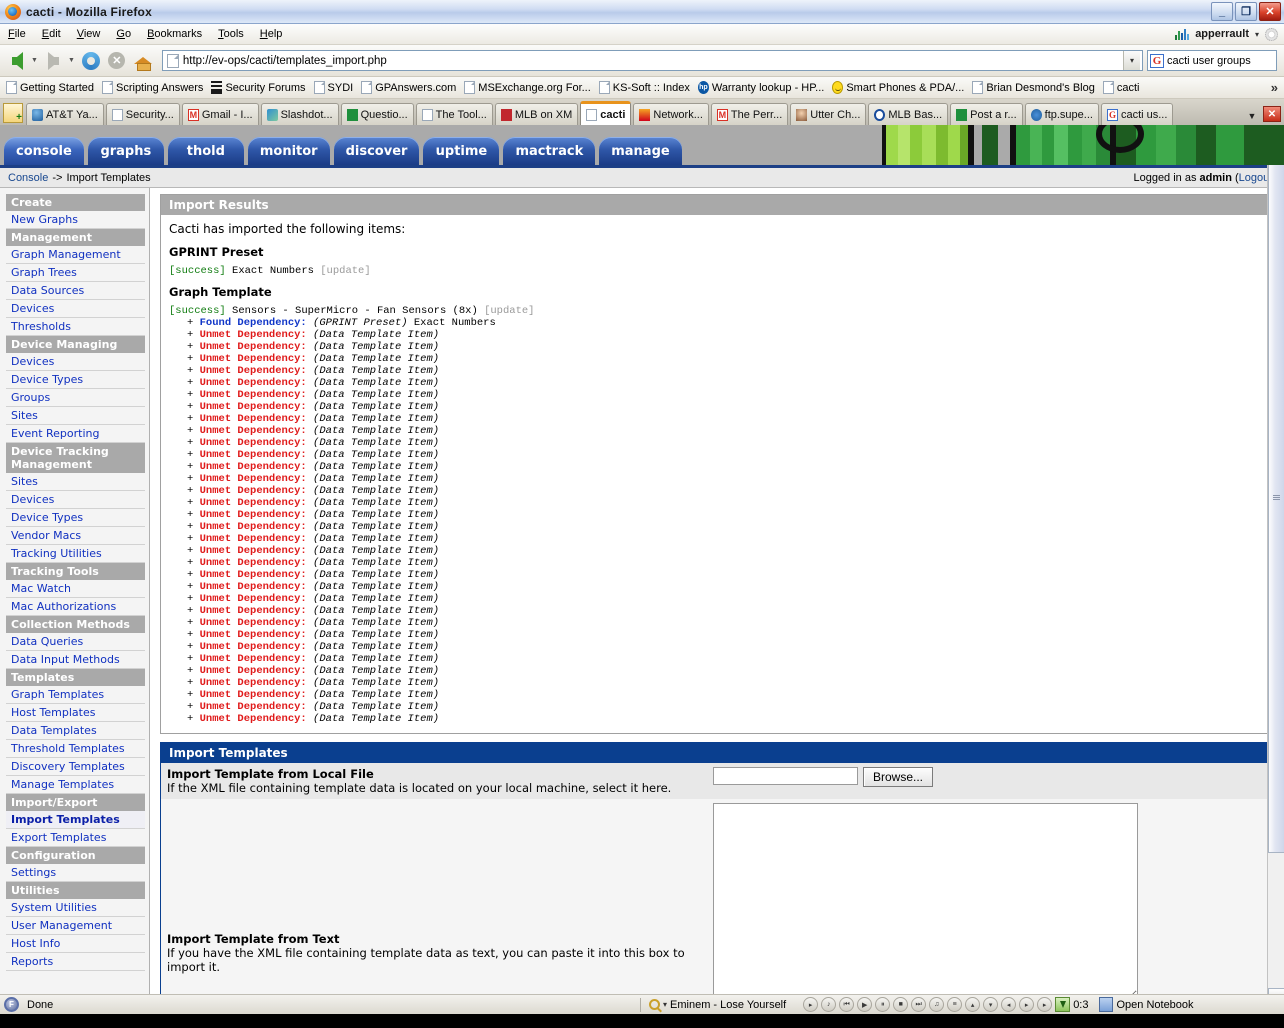  I want to click on sidebar-item-new-graphs: New Graphs, so click(75, 220).